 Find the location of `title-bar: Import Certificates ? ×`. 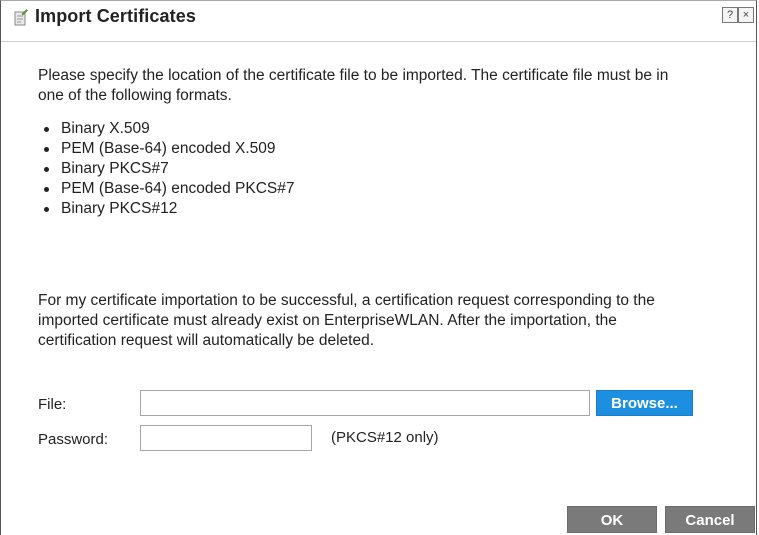

title-bar: Import Certificates ? × is located at coordinates (378, 19).